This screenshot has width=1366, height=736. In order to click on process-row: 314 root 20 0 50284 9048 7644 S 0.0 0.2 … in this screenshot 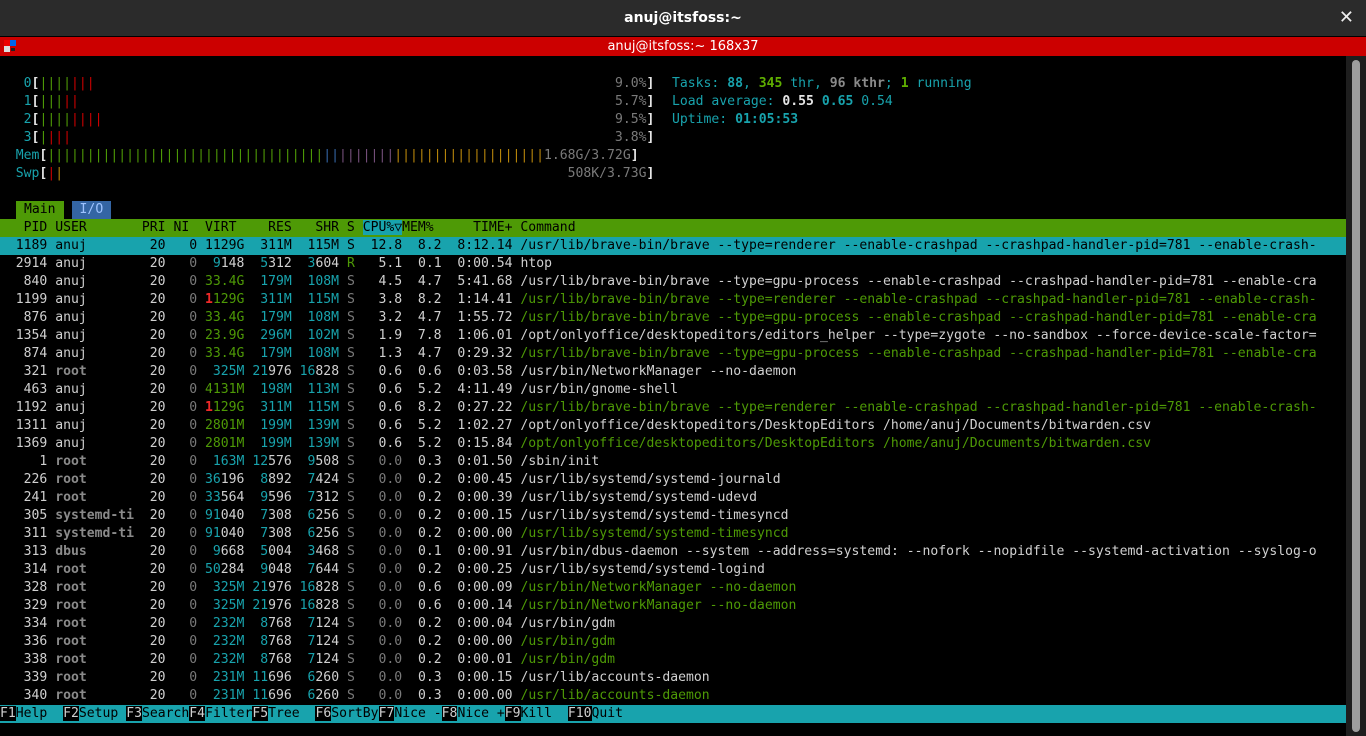, I will do `click(673, 570)`.